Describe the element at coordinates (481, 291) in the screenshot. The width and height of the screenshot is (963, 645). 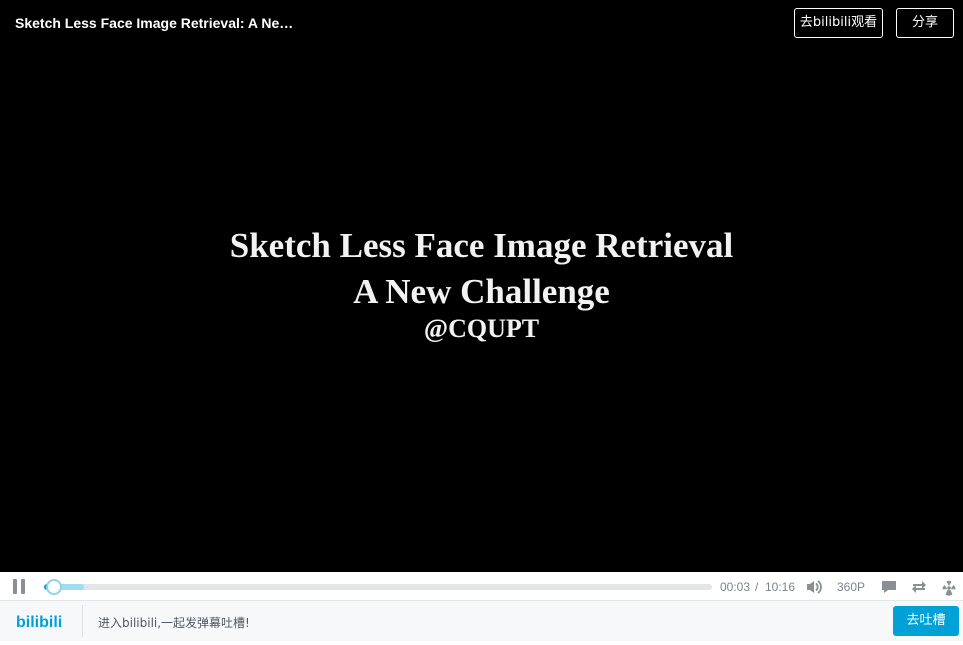
I see `frame-subtitle-line: A New Challenge` at that location.